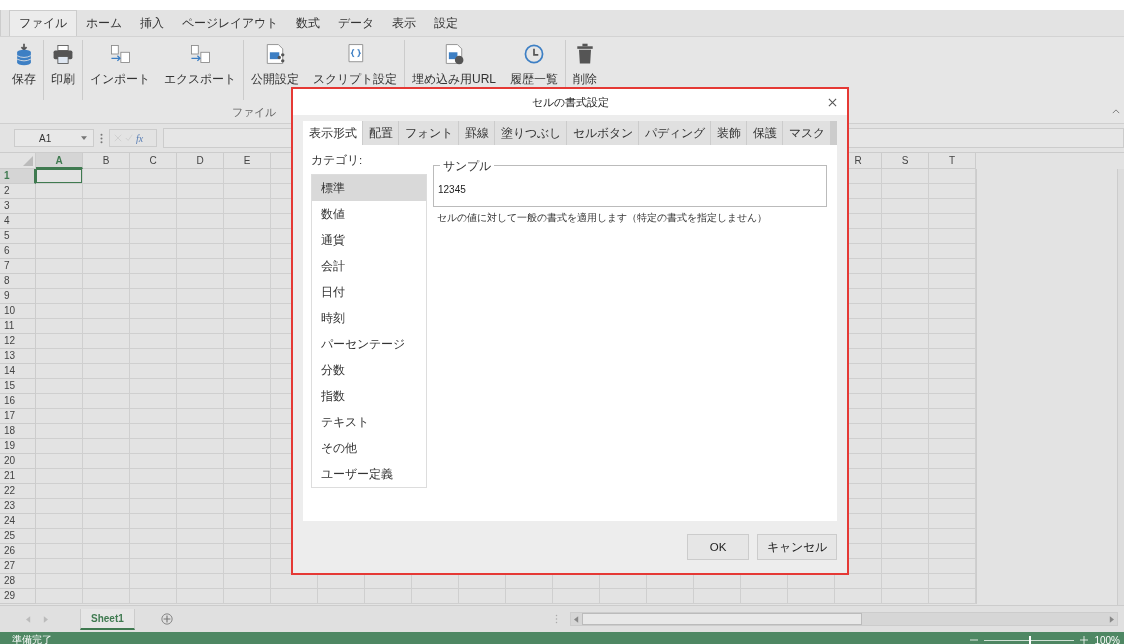 The height and width of the screenshot is (644, 1124). I want to click on format-description: セルの値に対して一般の書式を適用します（特定の書式を指定しません）, so click(602, 218).